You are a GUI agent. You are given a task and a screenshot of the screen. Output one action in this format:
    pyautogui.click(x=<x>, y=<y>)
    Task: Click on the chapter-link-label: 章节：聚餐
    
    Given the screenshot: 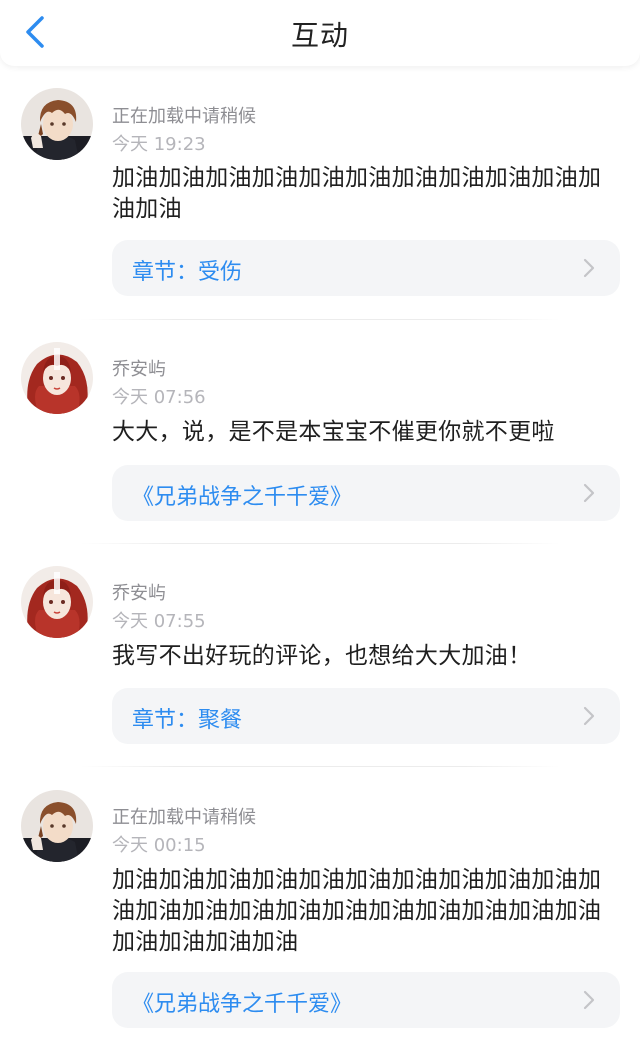 What is the action you would take?
    pyautogui.click(x=187, y=720)
    